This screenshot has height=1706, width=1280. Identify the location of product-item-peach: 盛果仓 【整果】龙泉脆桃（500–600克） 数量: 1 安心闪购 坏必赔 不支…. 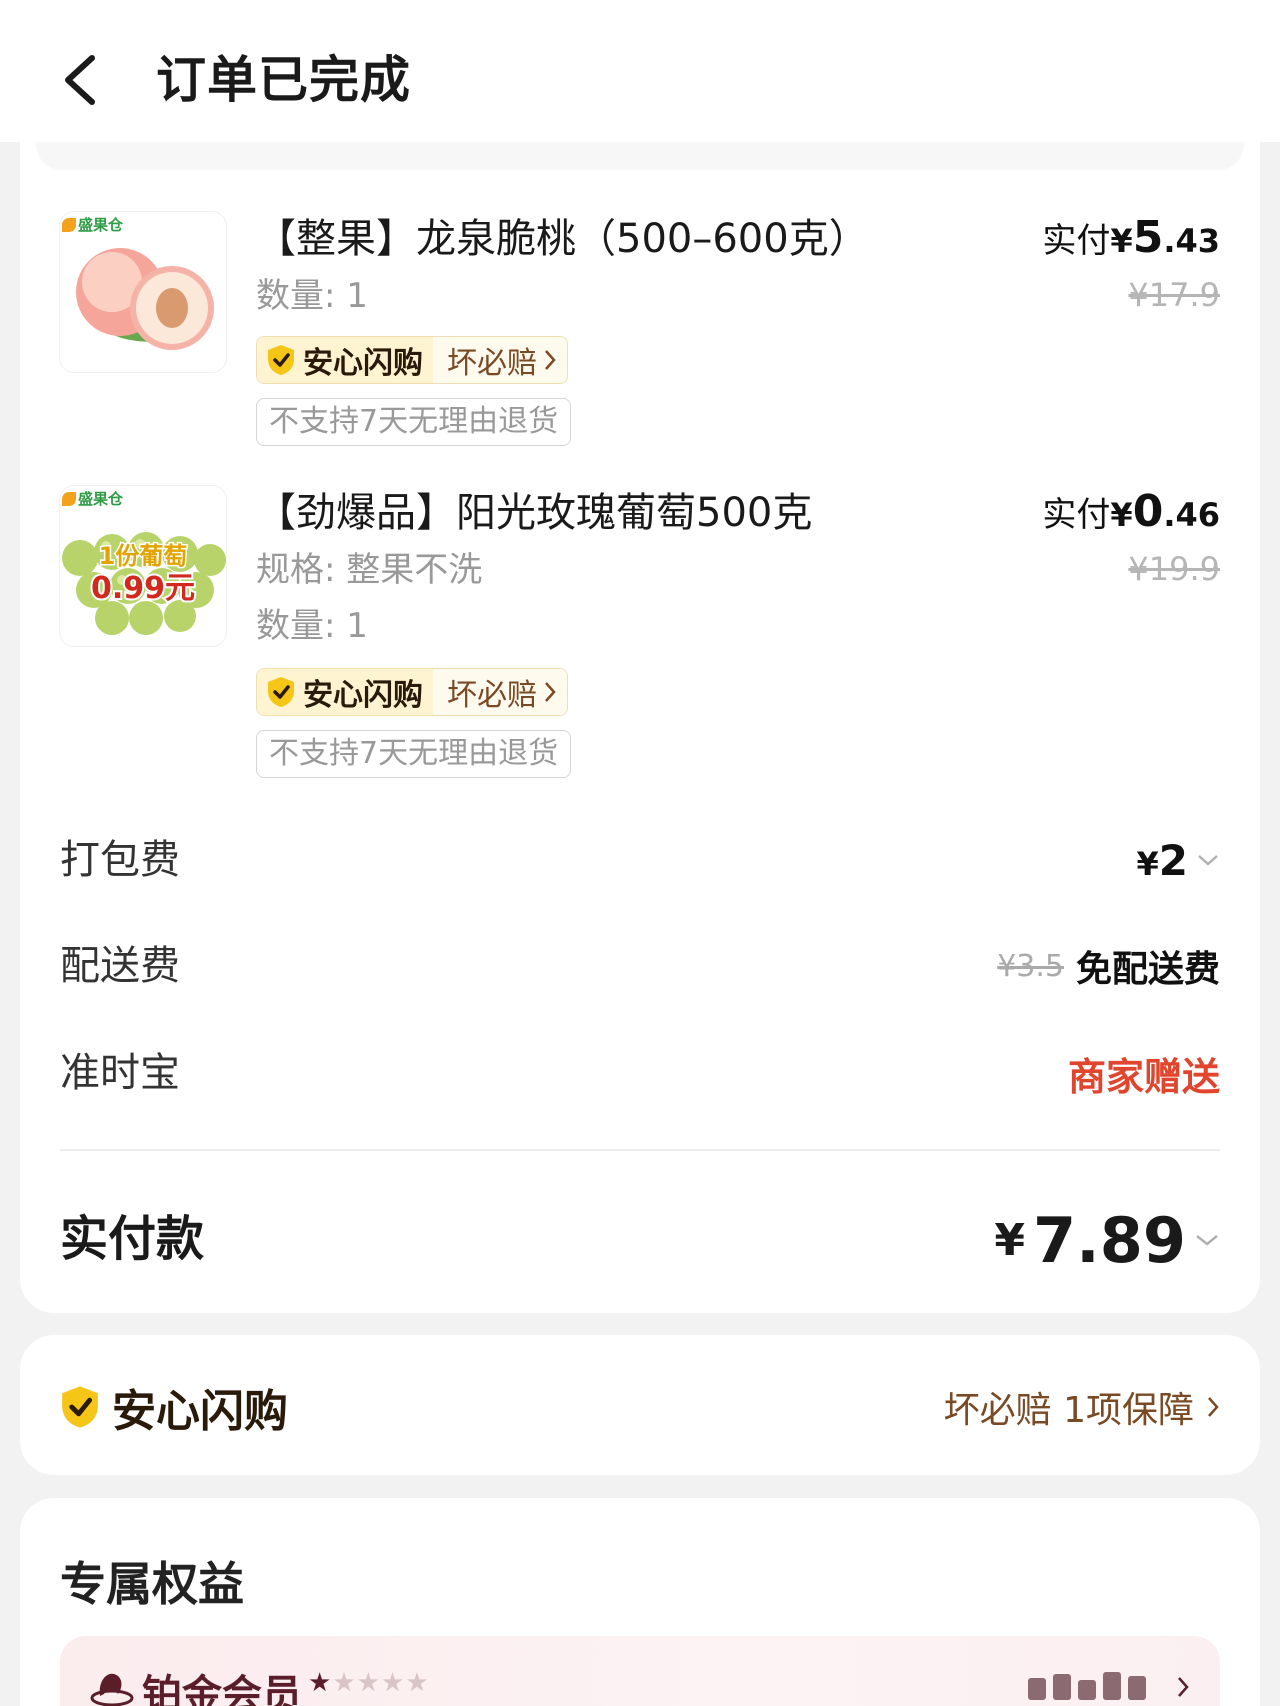
(640, 332).